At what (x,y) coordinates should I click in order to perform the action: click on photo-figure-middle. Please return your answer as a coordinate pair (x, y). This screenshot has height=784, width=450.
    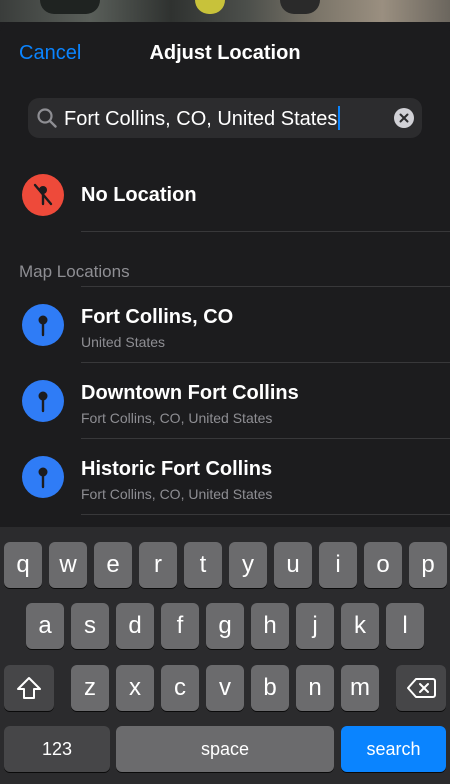
    Looking at the image, I should click on (210, 7).